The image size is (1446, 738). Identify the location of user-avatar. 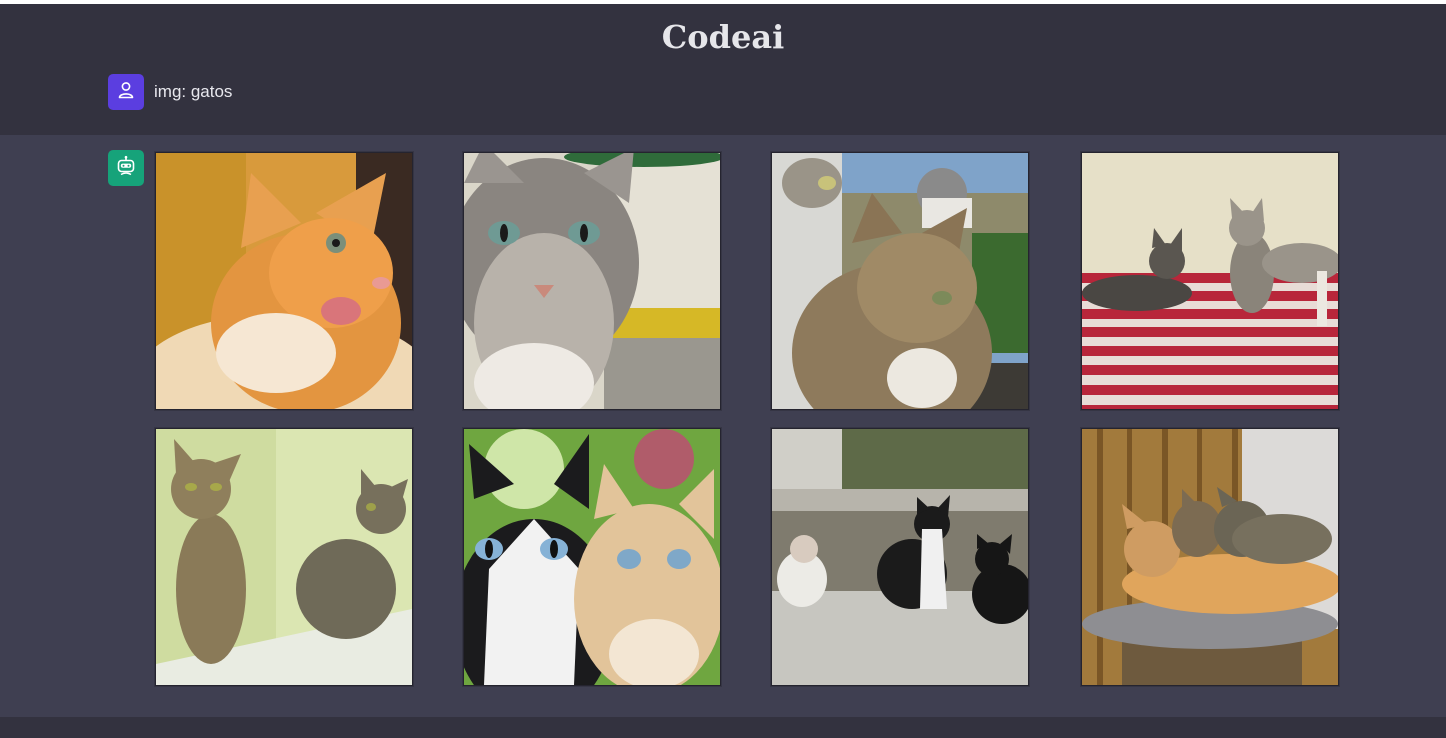
(126, 92).